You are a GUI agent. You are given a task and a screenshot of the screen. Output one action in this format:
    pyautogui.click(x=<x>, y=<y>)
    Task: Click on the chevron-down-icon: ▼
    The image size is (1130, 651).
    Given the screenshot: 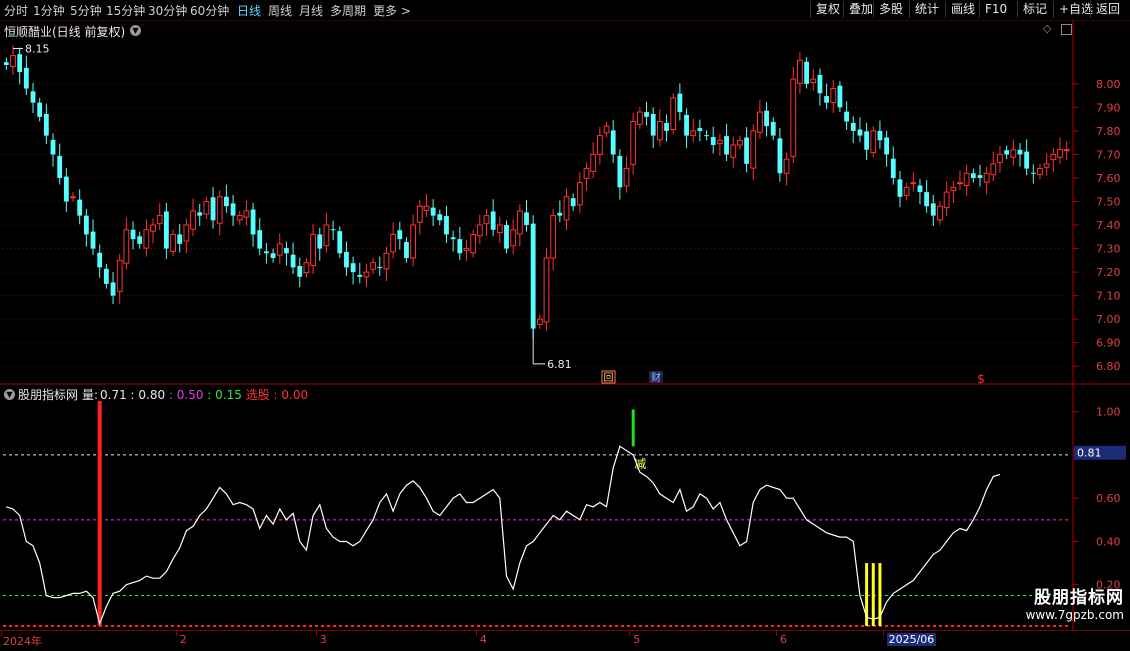 What is the action you would take?
    pyautogui.click(x=135, y=30)
    